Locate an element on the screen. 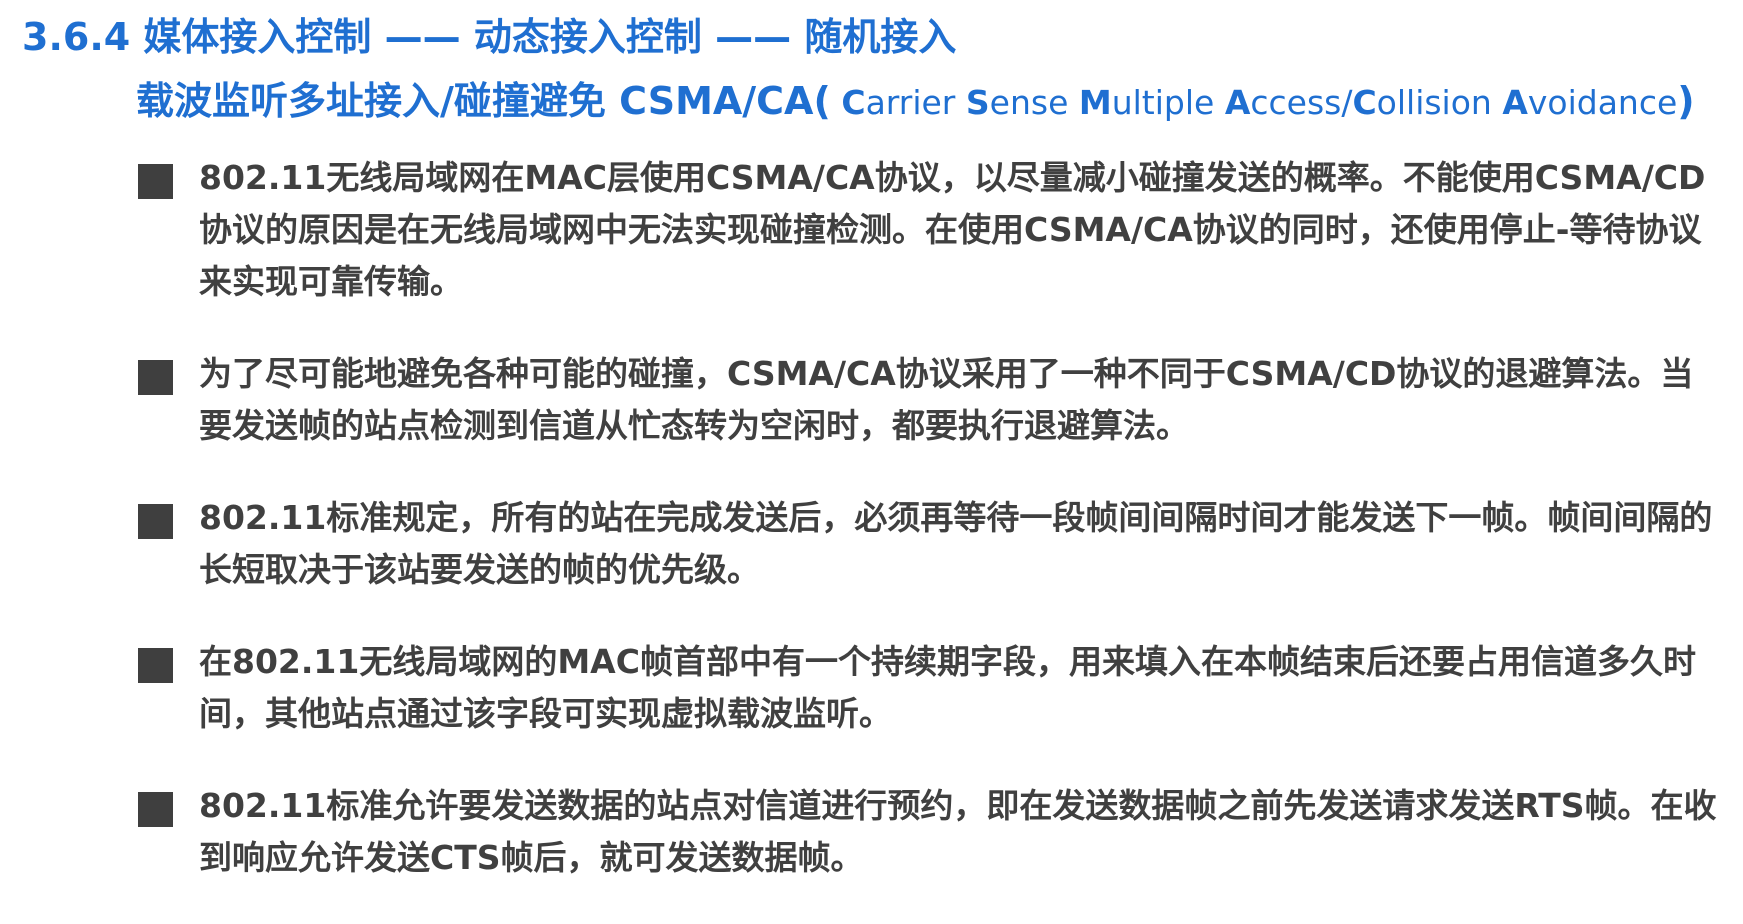  acronym-rest: ollision is located at coordinates (1439, 102).